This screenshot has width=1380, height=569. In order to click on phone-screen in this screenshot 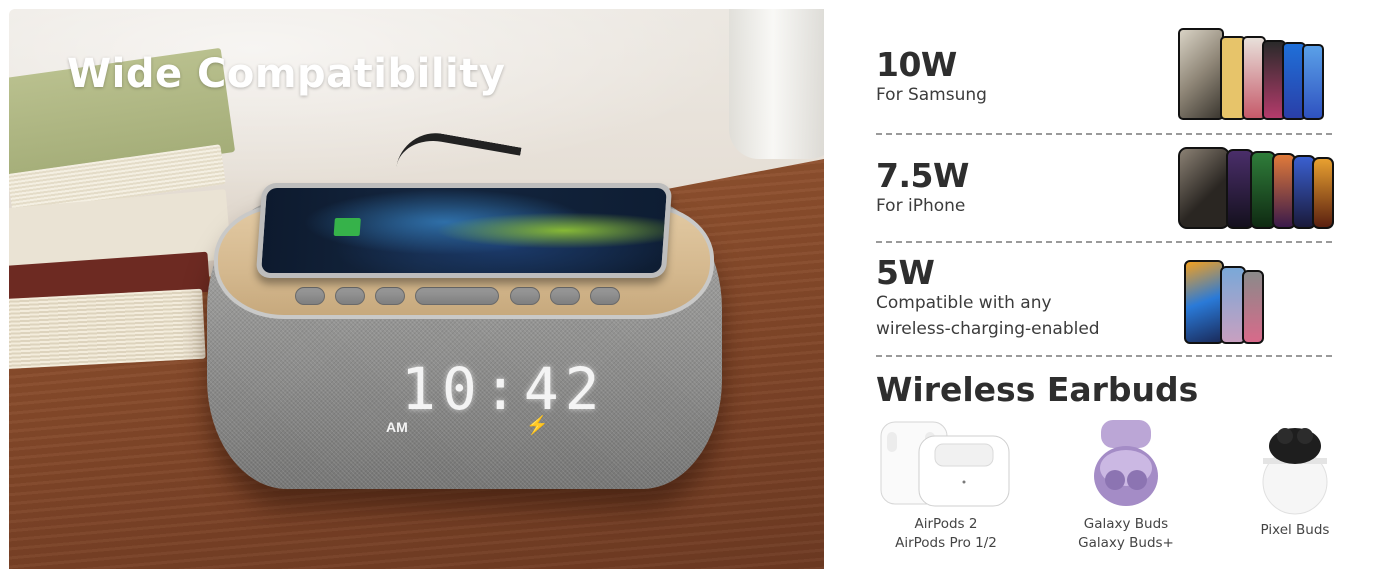, I will do `click(464, 230)`.